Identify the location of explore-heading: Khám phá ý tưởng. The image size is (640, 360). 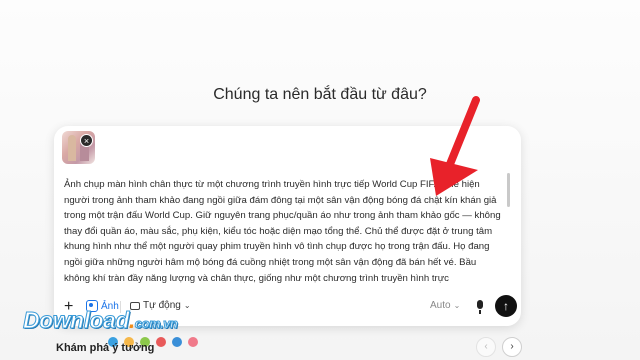
(105, 348).